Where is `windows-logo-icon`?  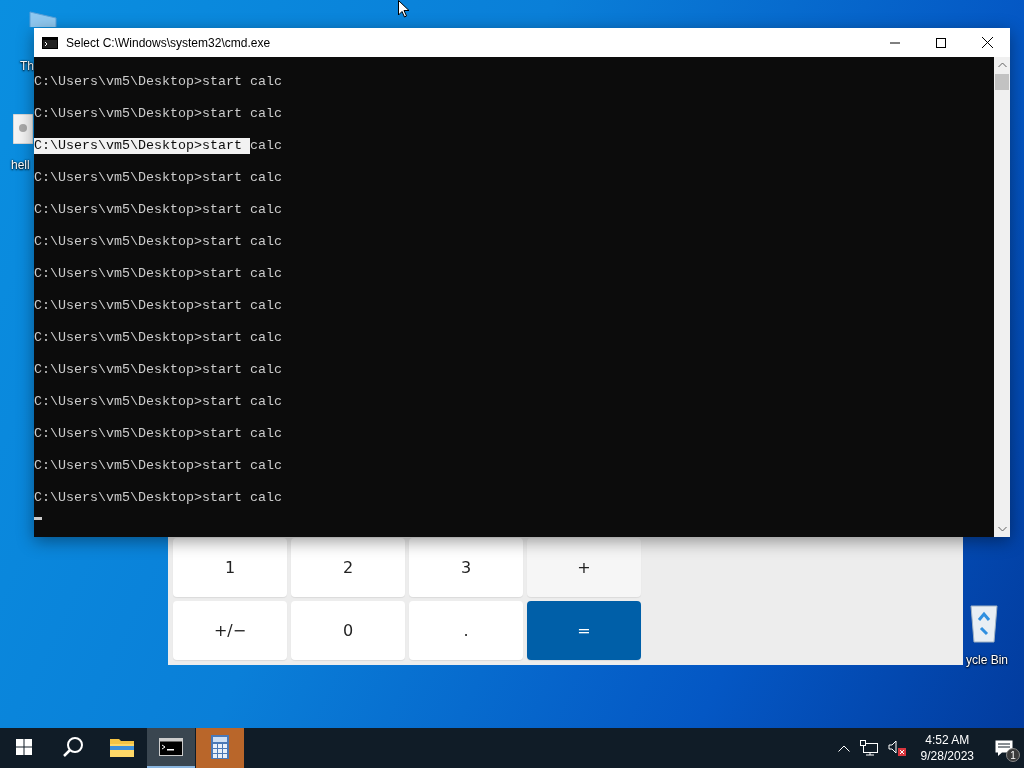
windows-logo-icon is located at coordinates (24, 747).